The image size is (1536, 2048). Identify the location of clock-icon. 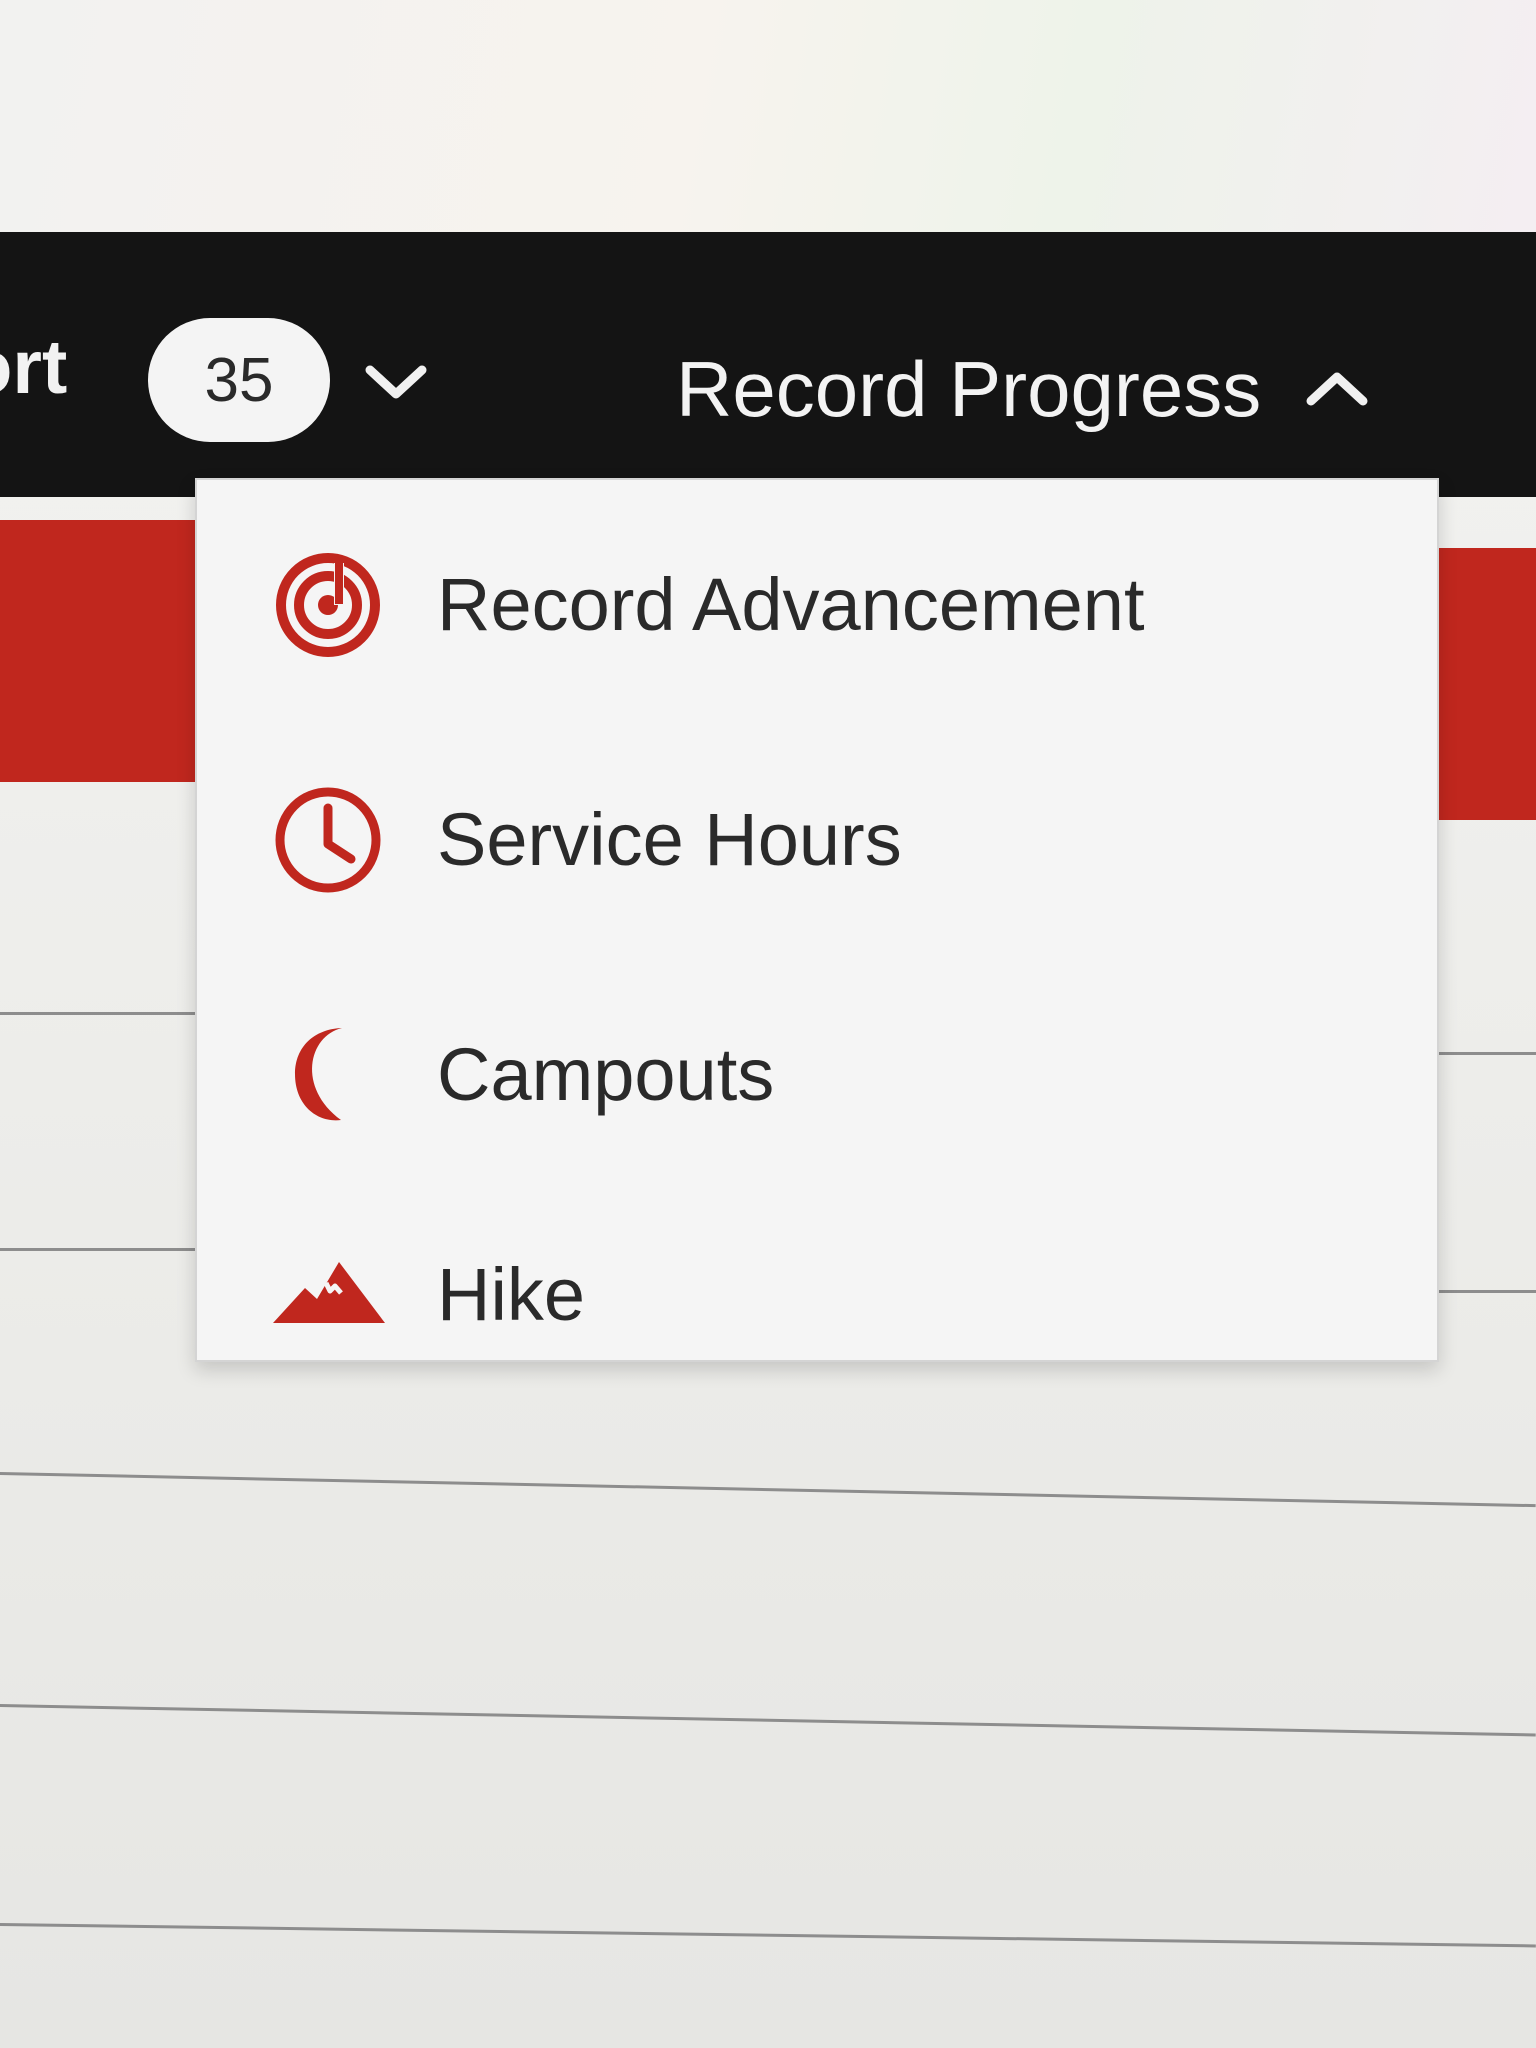
(328, 840).